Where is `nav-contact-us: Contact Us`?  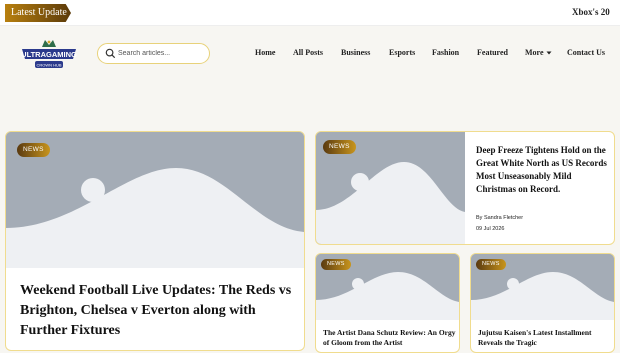
nav-contact-us: Contact Us is located at coordinates (586, 52).